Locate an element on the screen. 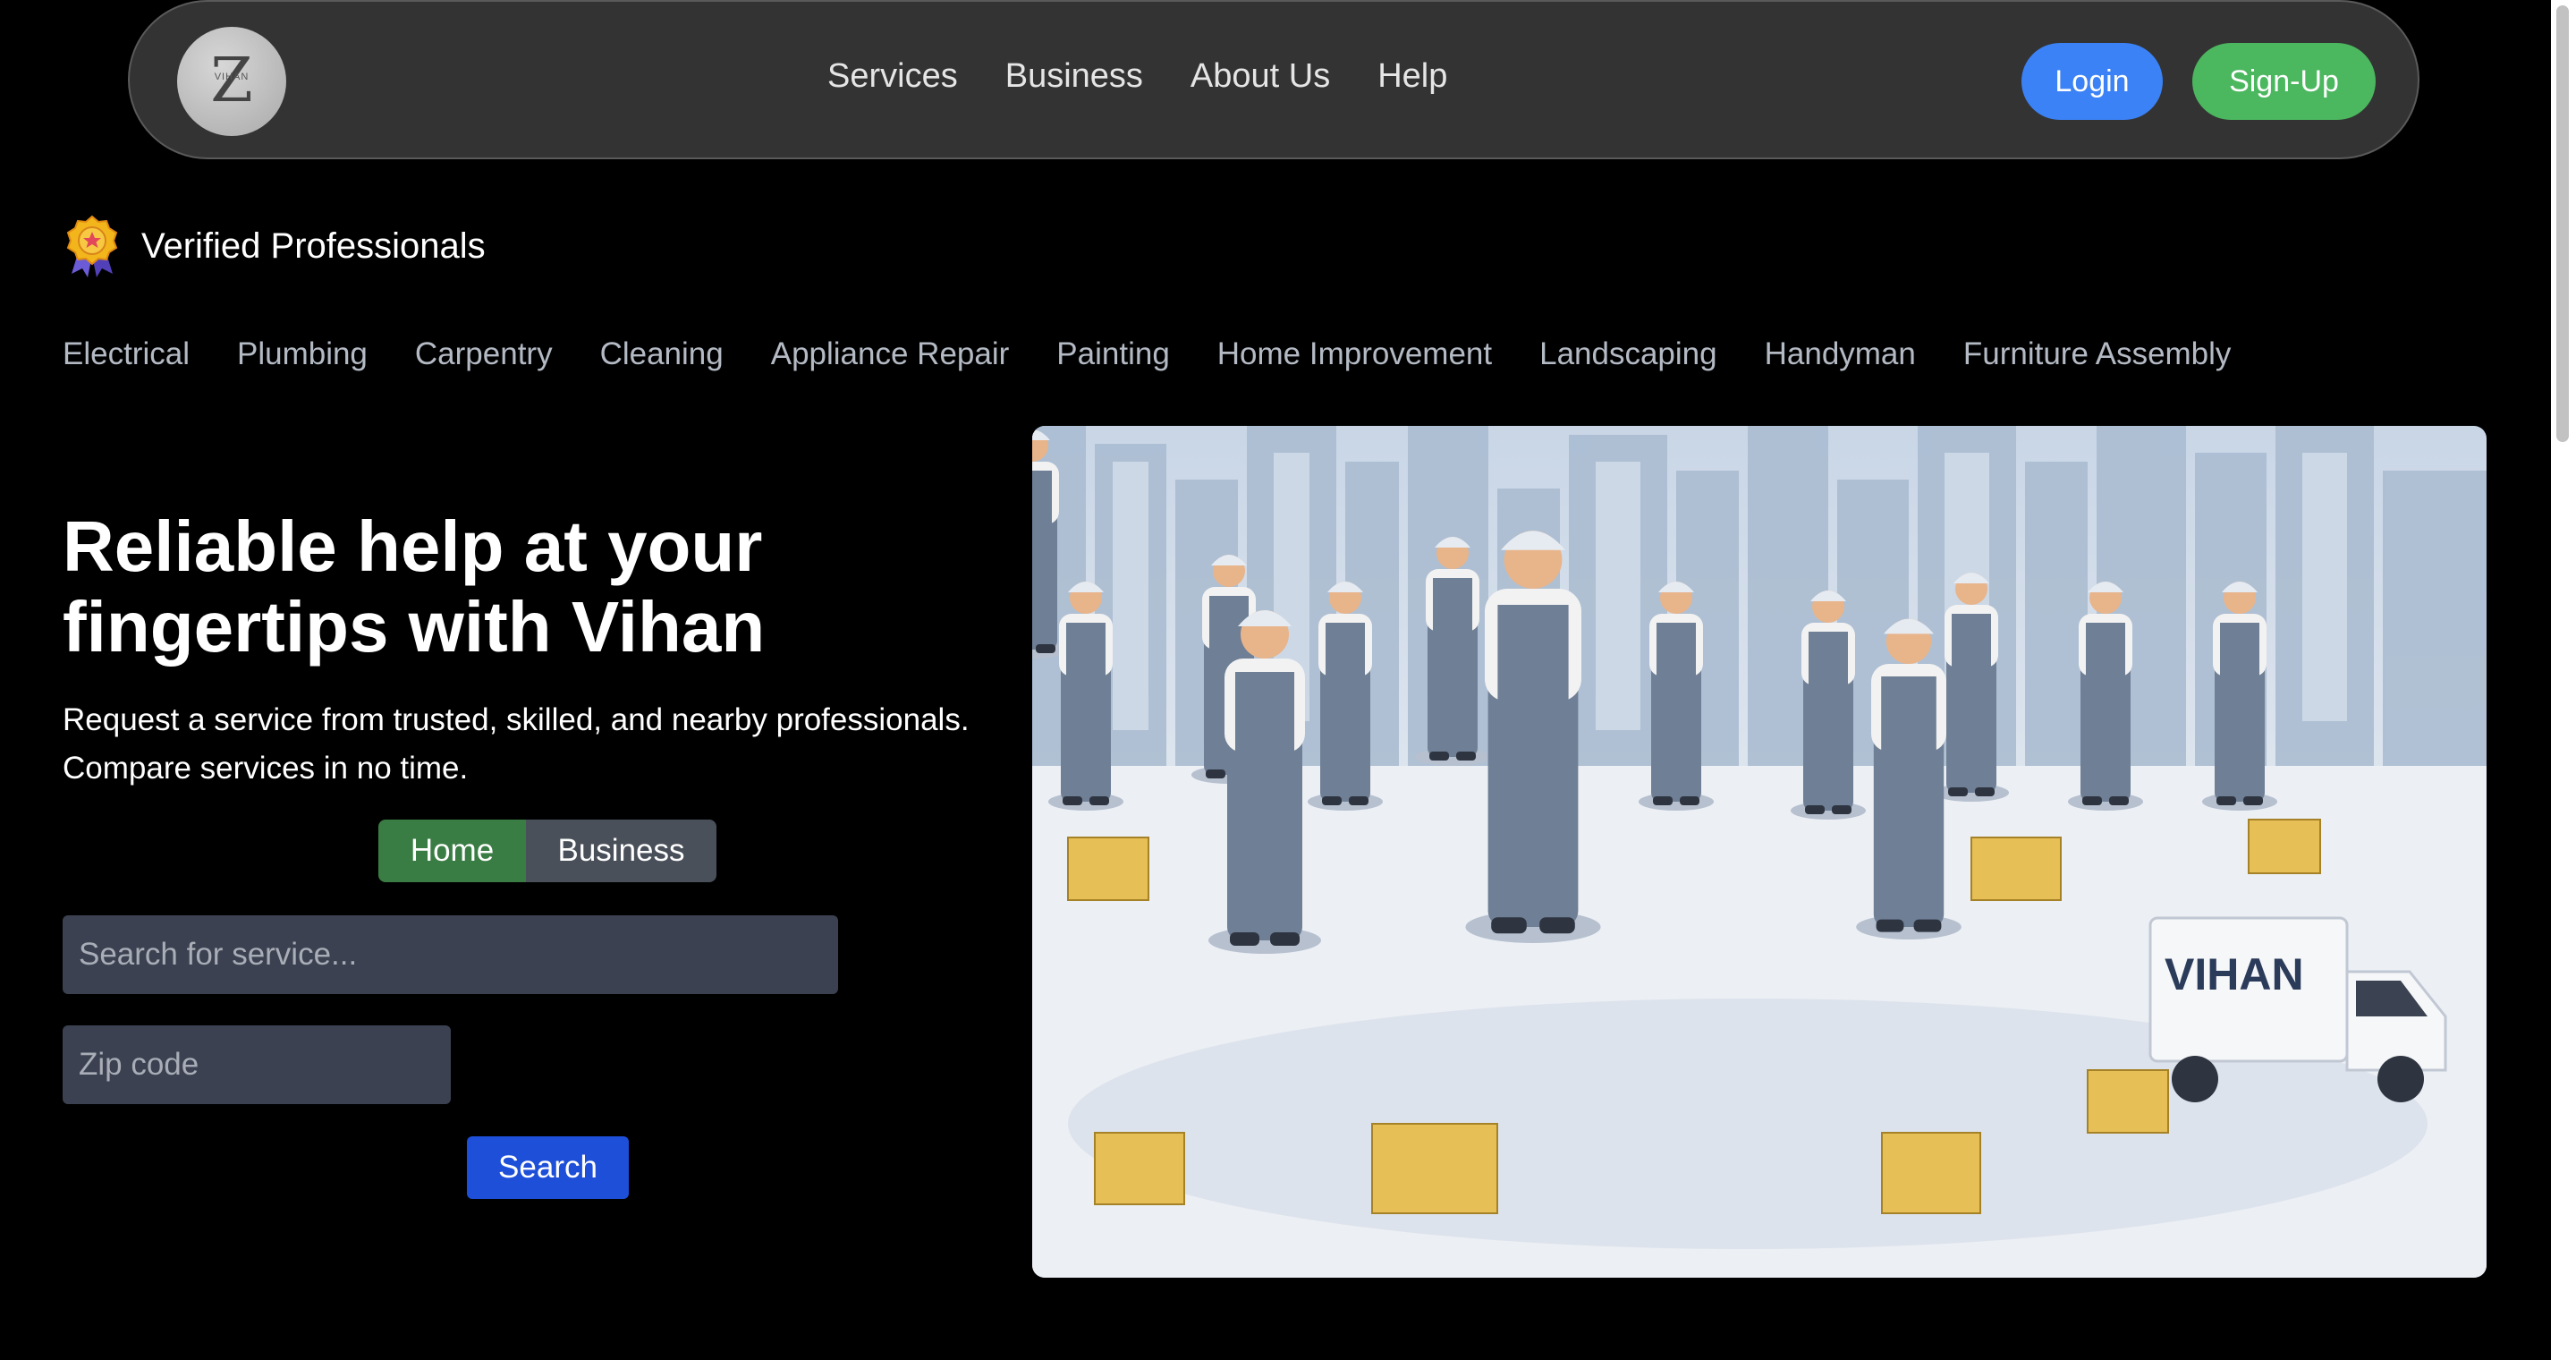 The height and width of the screenshot is (1360, 2576). nav-links: Services Business About Us Help is located at coordinates (1137, 76).